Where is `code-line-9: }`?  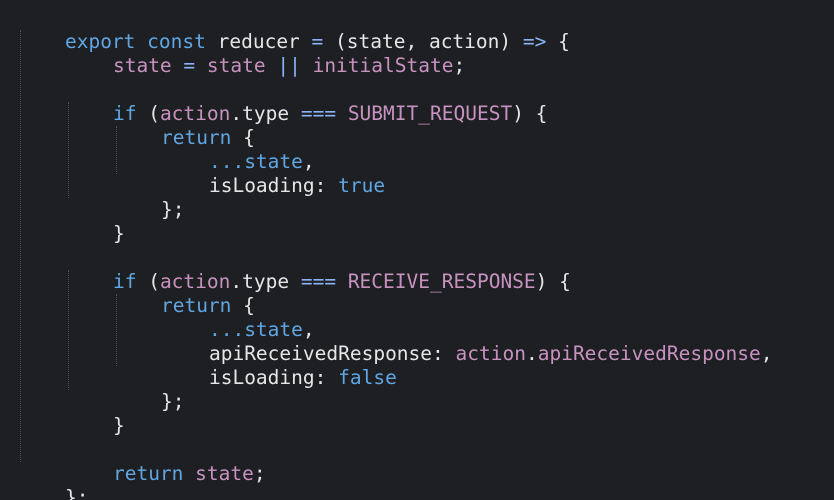 code-line-9: } is located at coordinates (95, 221).